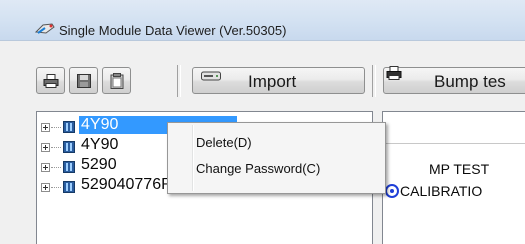 Image resolution: width=525 pixels, height=244 pixels. Describe the element at coordinates (441, 190) in the screenshot. I see `calibration-text: CALIBRATIO` at that location.